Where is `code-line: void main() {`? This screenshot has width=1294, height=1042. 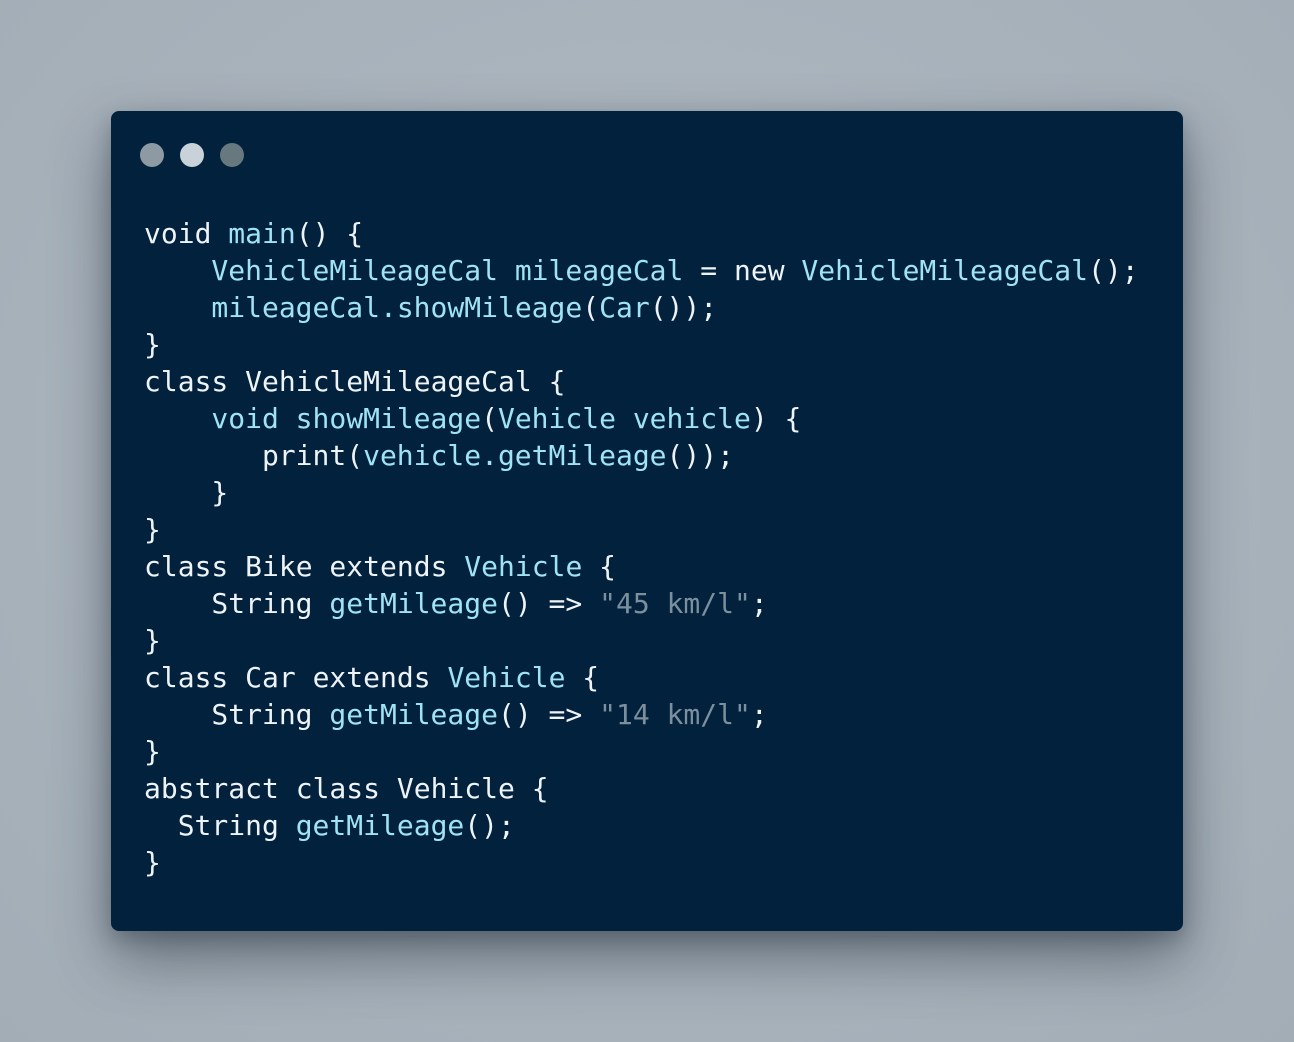
code-line: void main() { is located at coordinates (641, 233).